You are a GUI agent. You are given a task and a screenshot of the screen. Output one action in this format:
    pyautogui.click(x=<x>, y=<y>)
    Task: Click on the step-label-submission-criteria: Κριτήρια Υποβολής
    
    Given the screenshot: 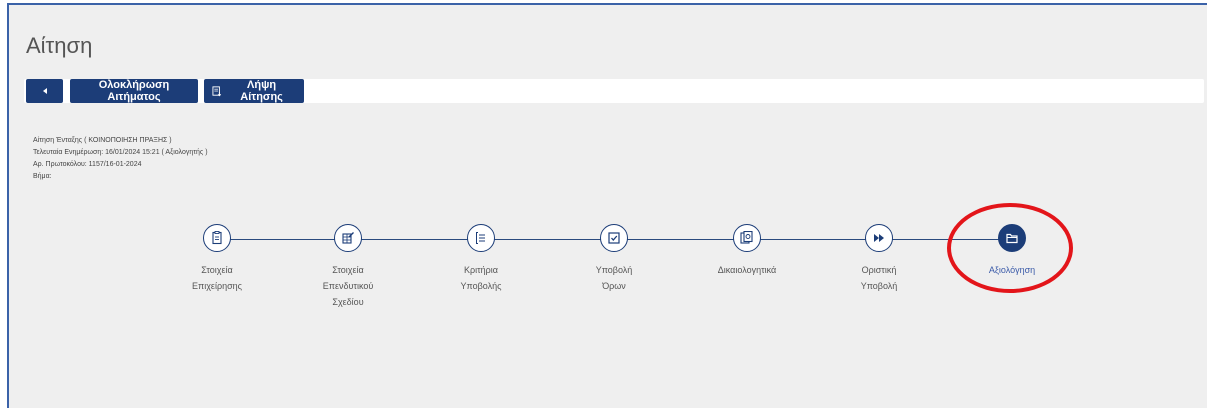 What is the action you would take?
    pyautogui.click(x=481, y=278)
    